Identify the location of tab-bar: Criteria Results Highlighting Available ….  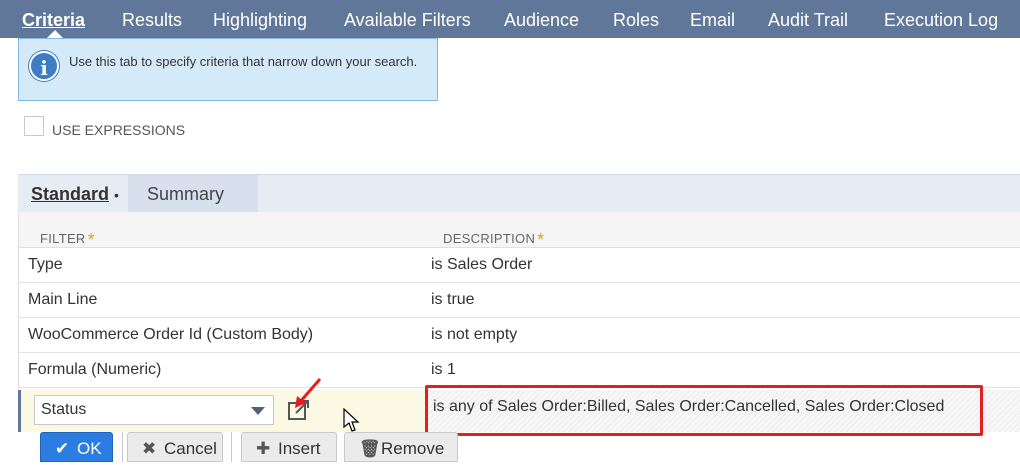
(510, 19).